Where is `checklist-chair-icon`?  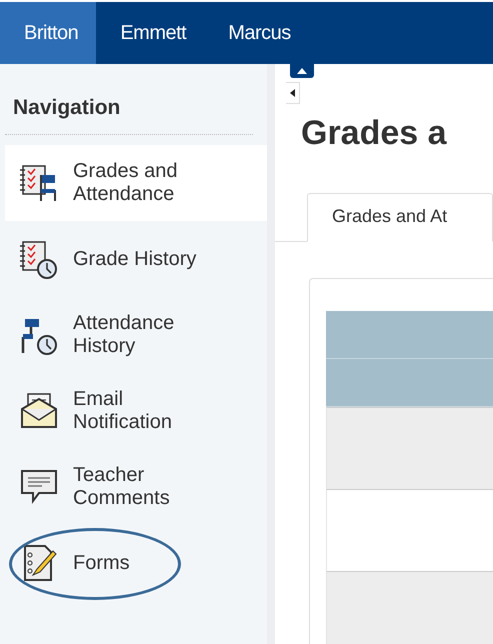
checklist-chair-icon is located at coordinates (39, 183).